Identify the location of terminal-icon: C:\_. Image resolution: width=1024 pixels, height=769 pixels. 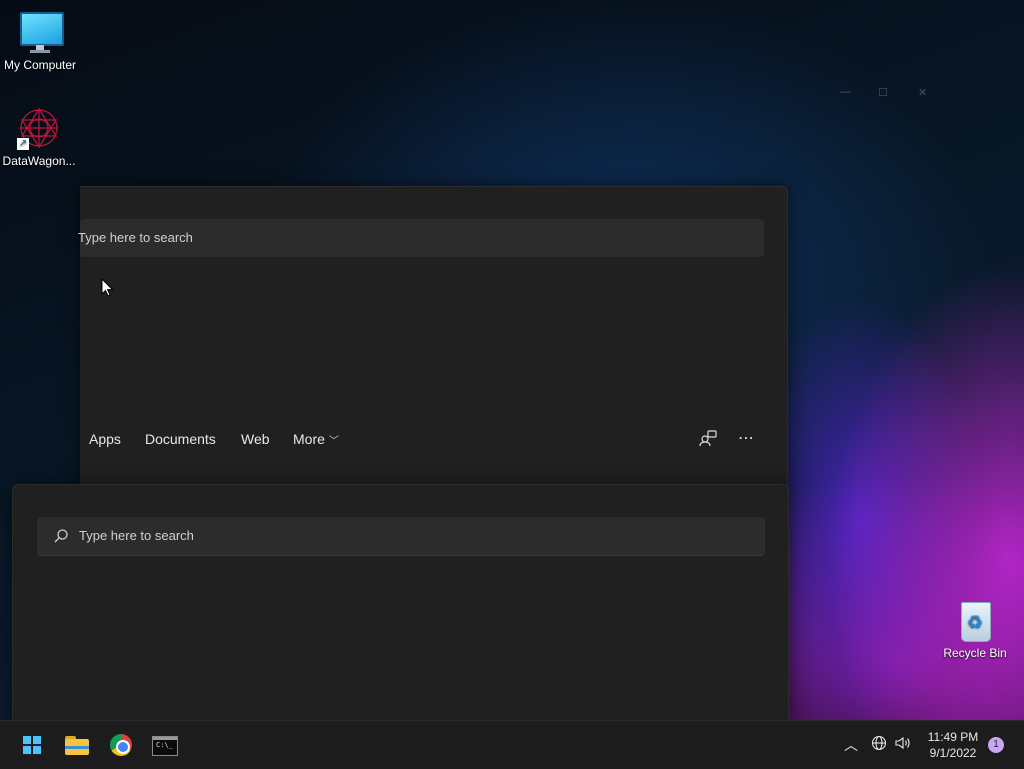
(165, 746).